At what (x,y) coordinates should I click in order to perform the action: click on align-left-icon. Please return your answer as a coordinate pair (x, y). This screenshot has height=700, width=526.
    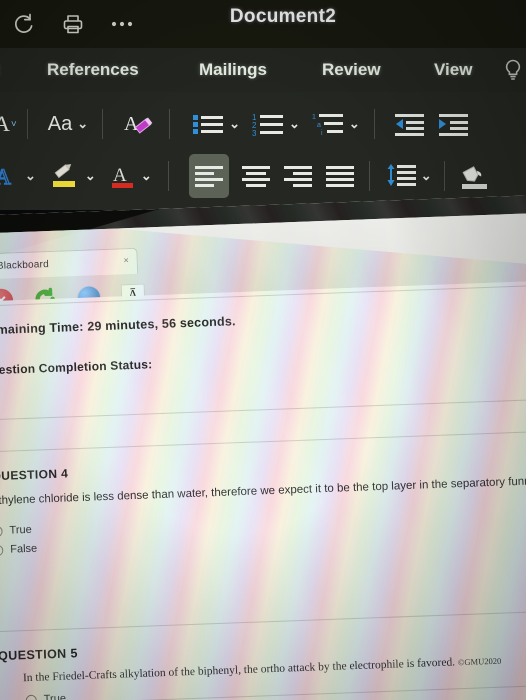
    Looking at the image, I should click on (208, 176).